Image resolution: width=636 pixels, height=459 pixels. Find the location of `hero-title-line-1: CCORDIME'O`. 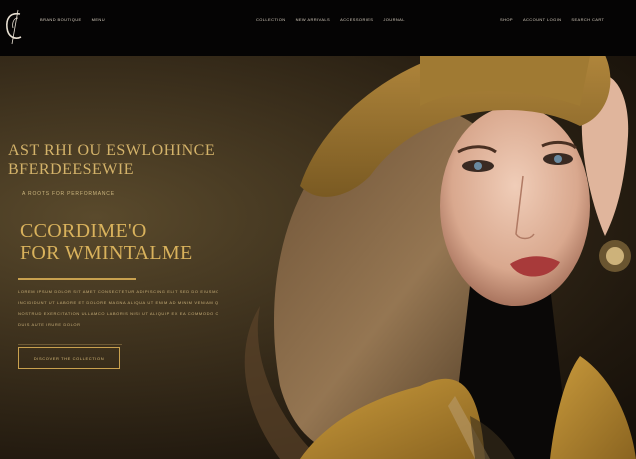

hero-title-line-1: CCORDIME'O is located at coordinates (83, 231).